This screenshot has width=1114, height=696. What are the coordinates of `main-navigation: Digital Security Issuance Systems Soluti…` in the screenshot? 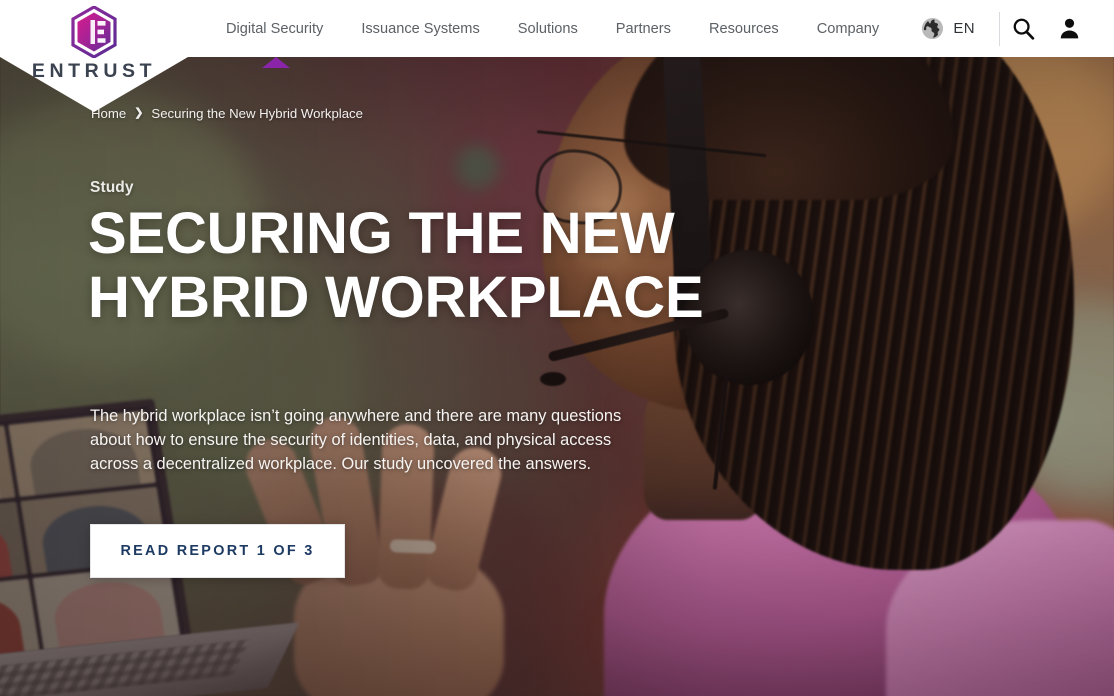 It's located at (554, 34).